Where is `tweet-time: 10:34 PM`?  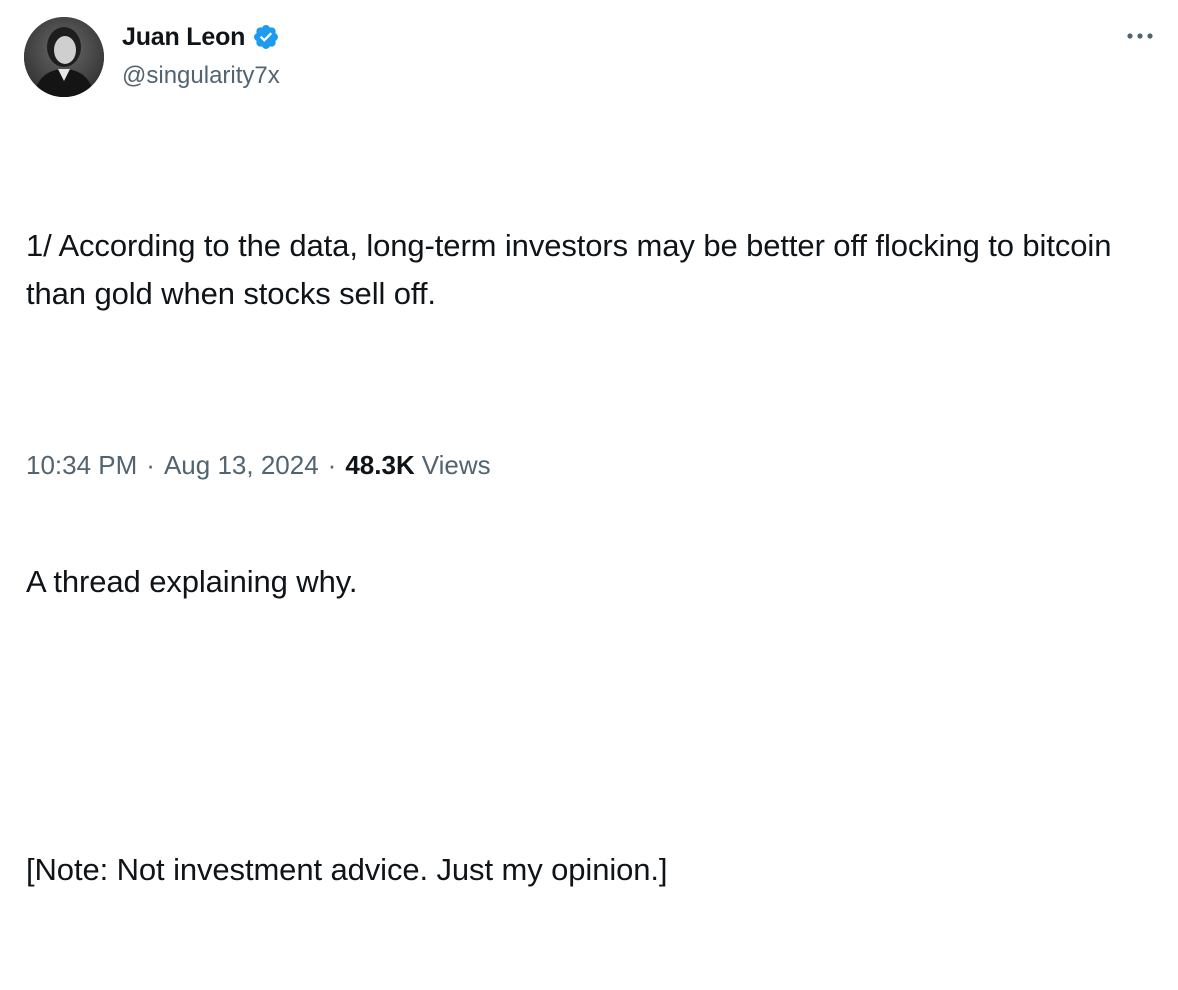
tweet-time: 10:34 PM is located at coordinates (81, 465).